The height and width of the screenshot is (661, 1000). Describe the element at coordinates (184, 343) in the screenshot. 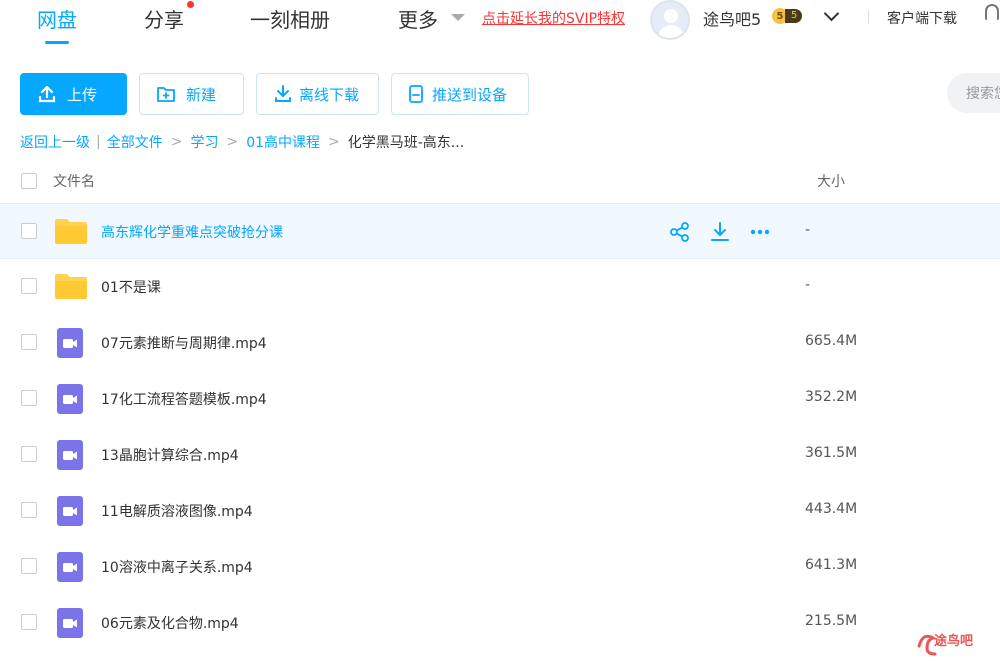

I see `file-name: 07元素推断与周期律.mp4` at that location.